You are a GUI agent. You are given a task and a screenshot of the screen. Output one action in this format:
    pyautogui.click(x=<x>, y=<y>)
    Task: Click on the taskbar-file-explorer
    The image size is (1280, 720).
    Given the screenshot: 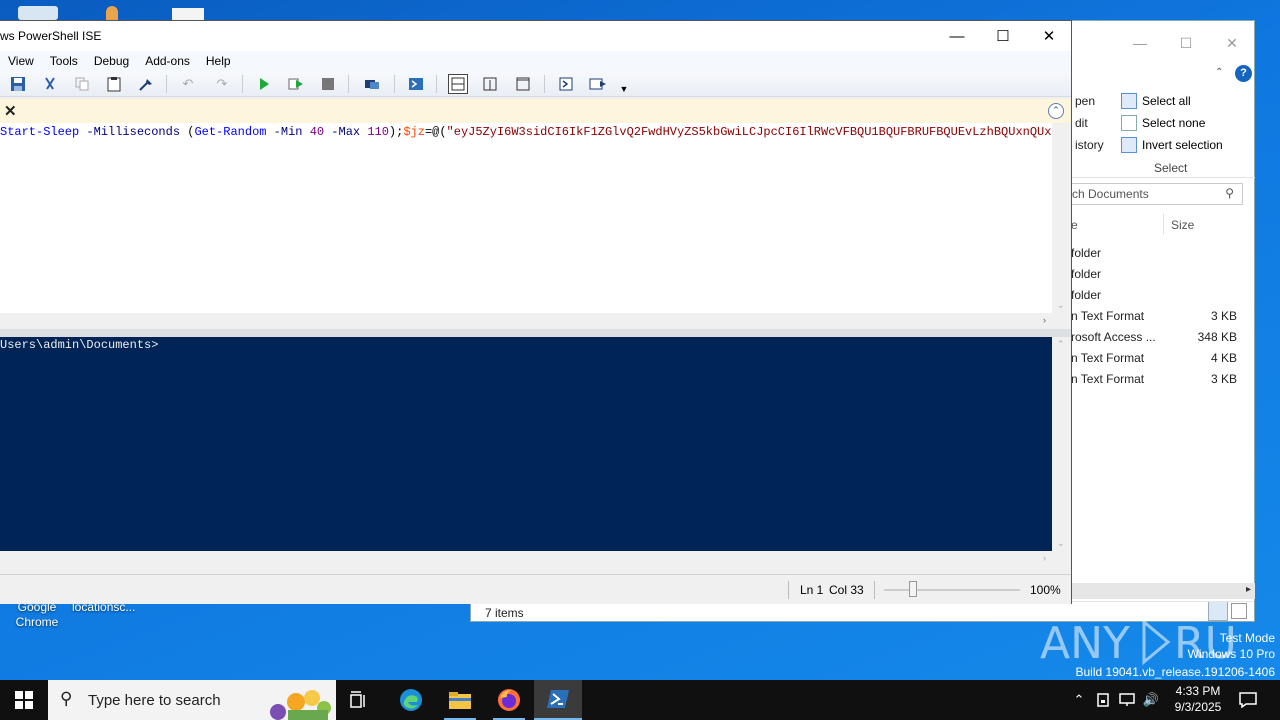 What is the action you would take?
    pyautogui.click(x=460, y=700)
    